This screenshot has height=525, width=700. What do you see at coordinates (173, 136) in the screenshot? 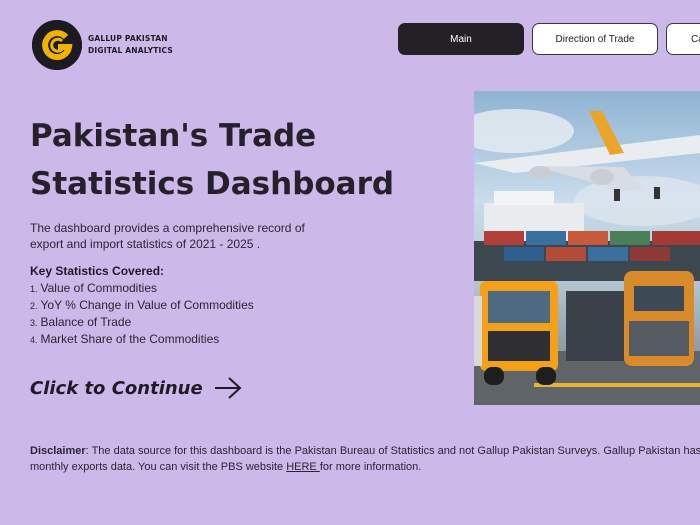
I see `title-line-1: Pakistan's Trade` at bounding box center [173, 136].